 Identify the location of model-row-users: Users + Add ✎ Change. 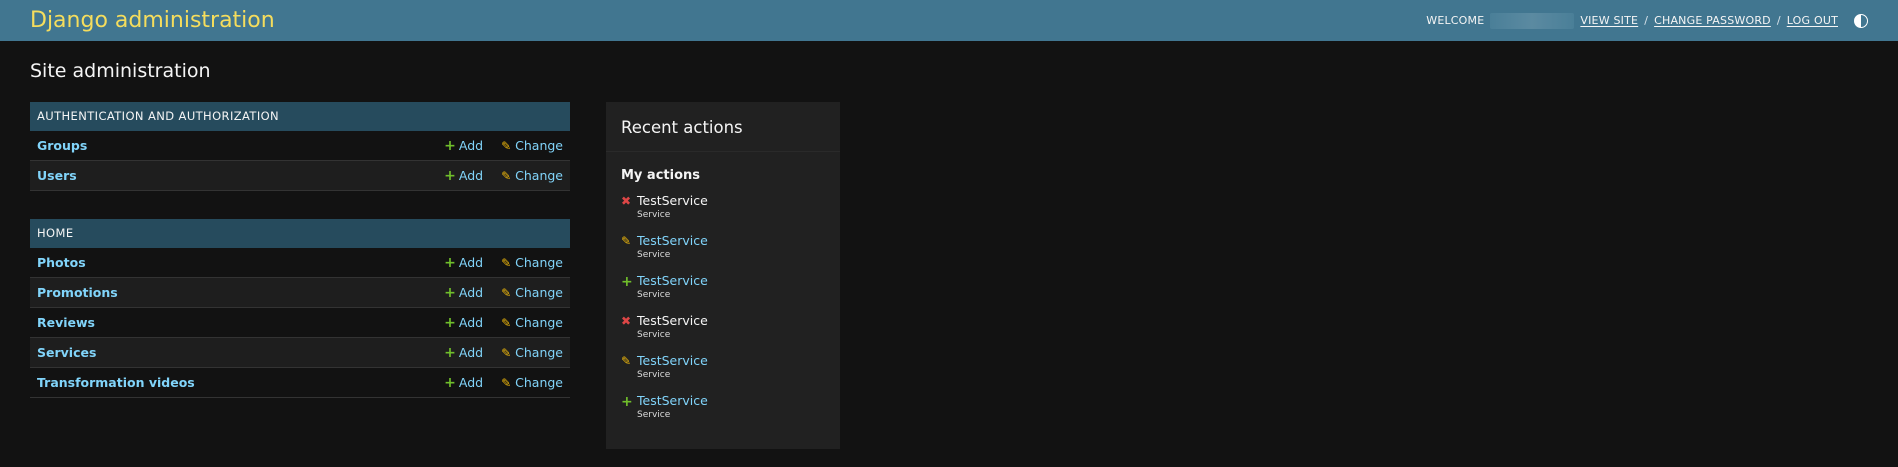
(300, 176).